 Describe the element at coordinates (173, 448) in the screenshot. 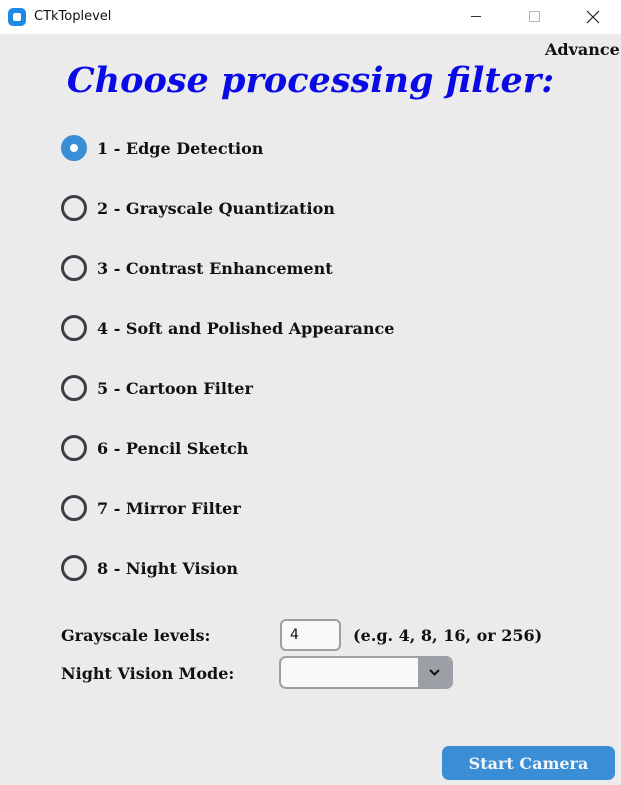

I see `filter-option-label: 6 - Pencil Sketch` at that location.